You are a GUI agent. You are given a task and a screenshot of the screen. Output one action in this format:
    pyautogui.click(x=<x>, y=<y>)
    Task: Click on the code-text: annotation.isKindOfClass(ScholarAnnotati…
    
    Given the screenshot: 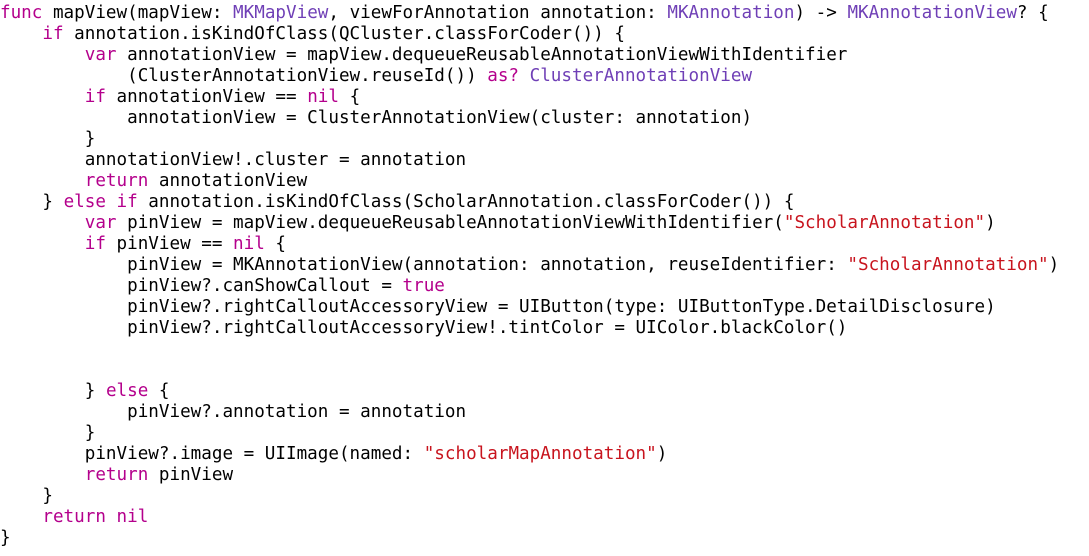 What is the action you would take?
    pyautogui.click(x=466, y=202)
    